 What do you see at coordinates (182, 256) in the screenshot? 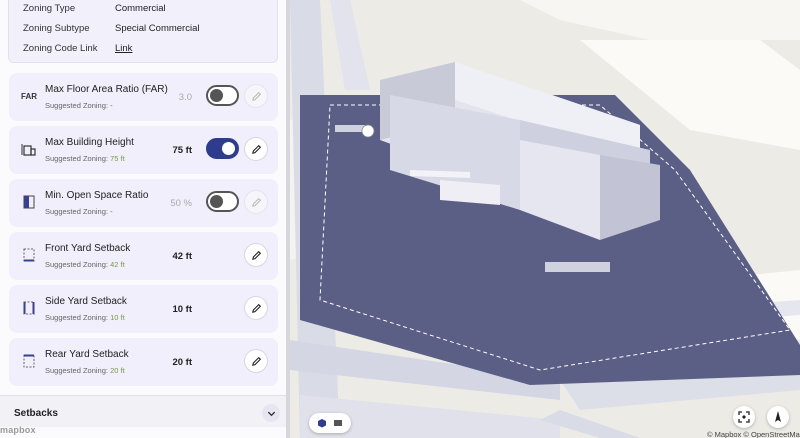
I see `card-value: 42 ft` at bounding box center [182, 256].